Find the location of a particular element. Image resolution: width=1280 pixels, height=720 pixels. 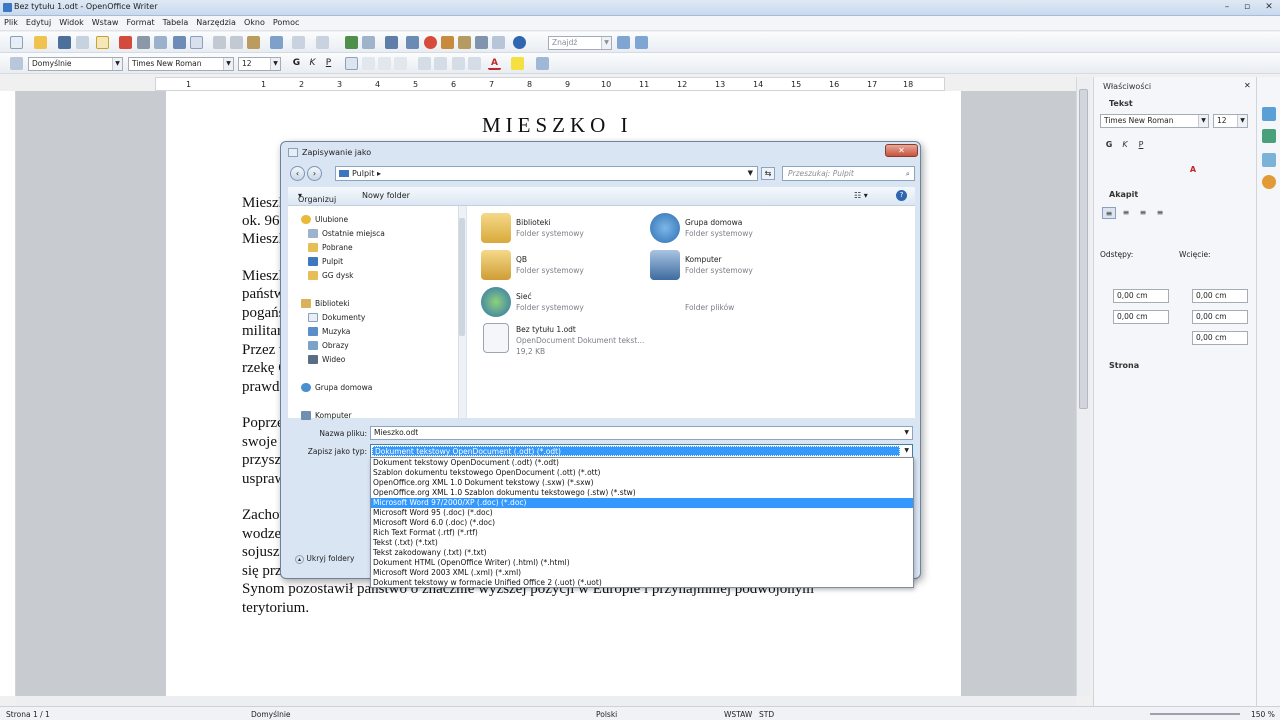

styles-icon is located at coordinates (16, 63).